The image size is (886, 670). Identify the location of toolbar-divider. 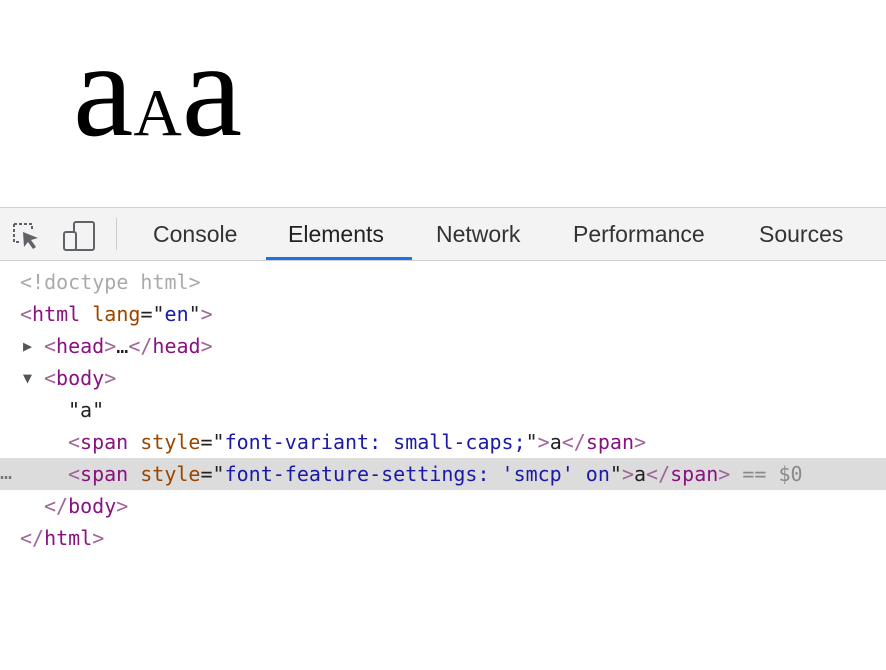
(116, 234).